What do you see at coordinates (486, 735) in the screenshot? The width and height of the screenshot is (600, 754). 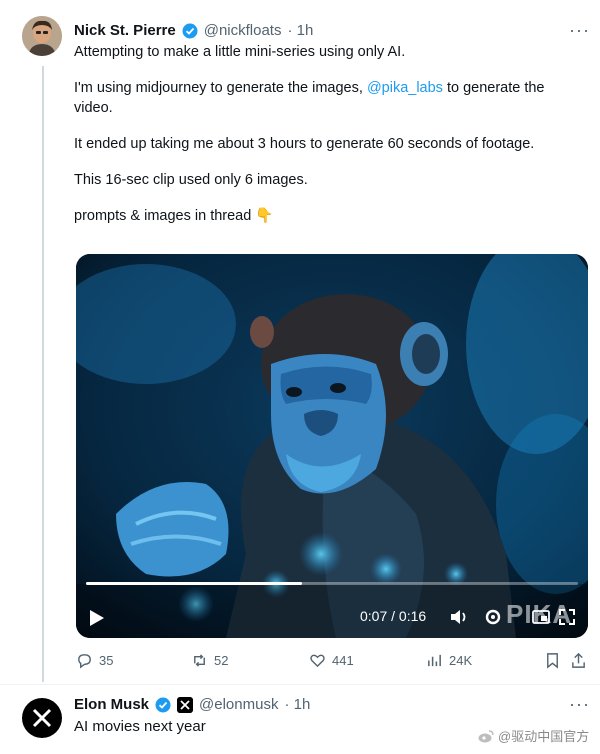 I see `weibo-logo-icon` at bounding box center [486, 735].